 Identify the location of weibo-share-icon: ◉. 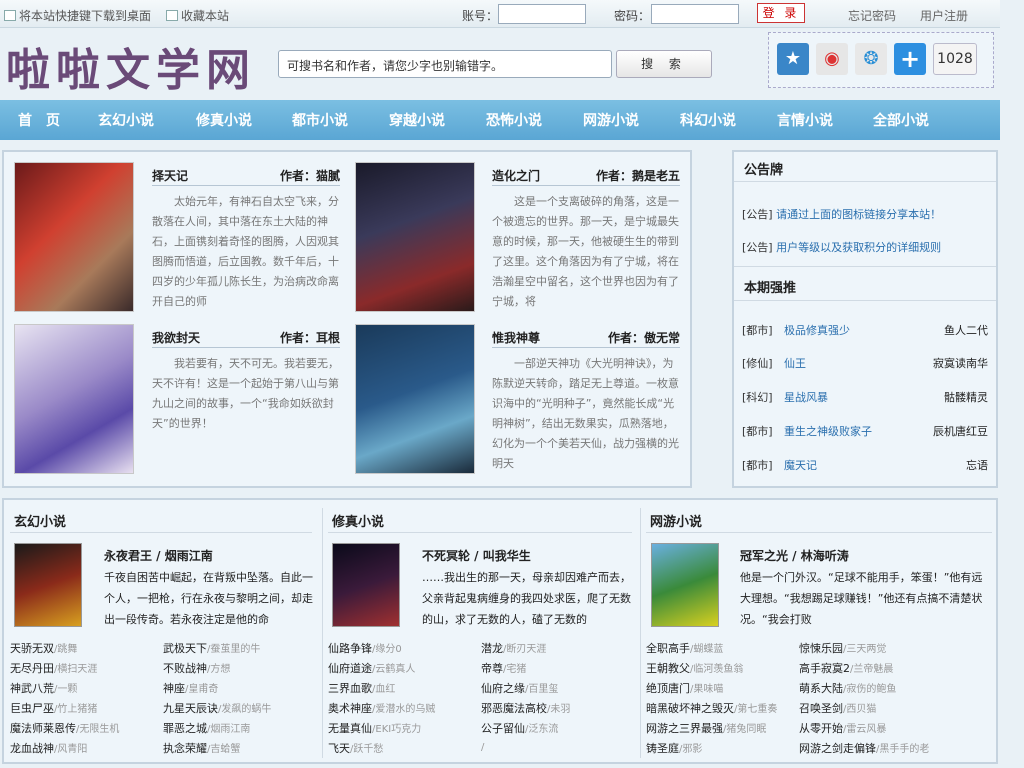
(832, 59).